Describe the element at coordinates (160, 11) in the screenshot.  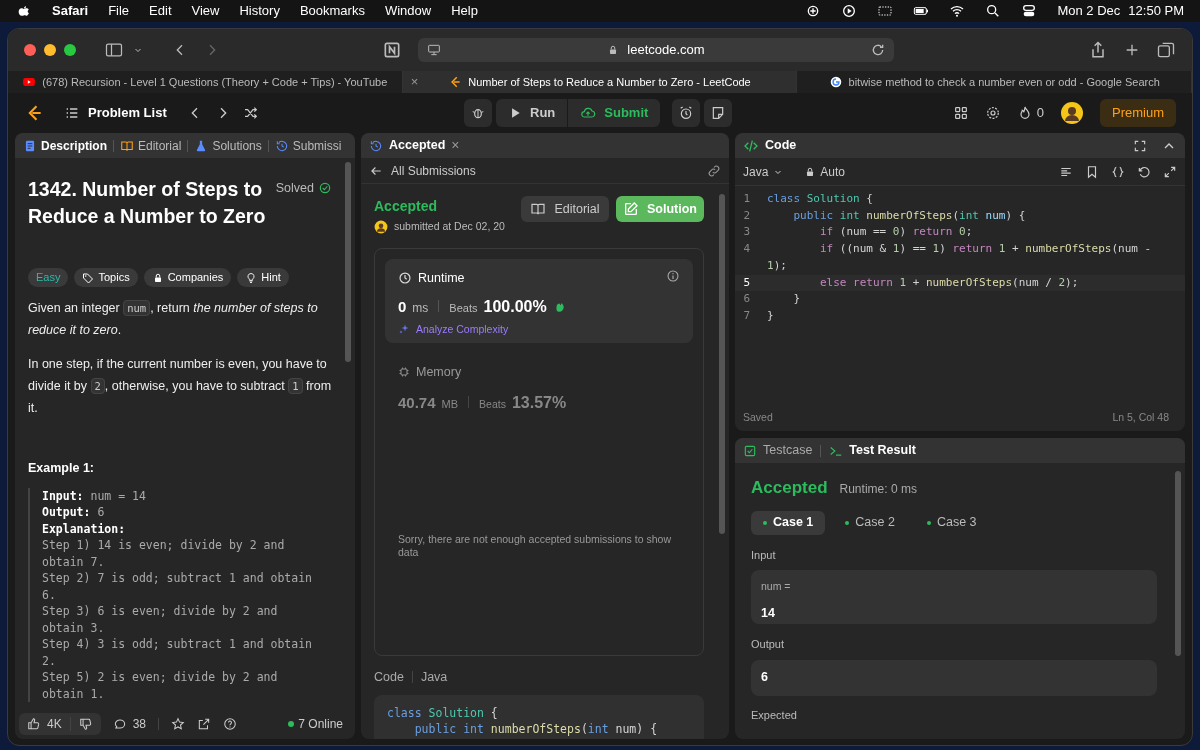
I see `menu-item: Edit` at that location.